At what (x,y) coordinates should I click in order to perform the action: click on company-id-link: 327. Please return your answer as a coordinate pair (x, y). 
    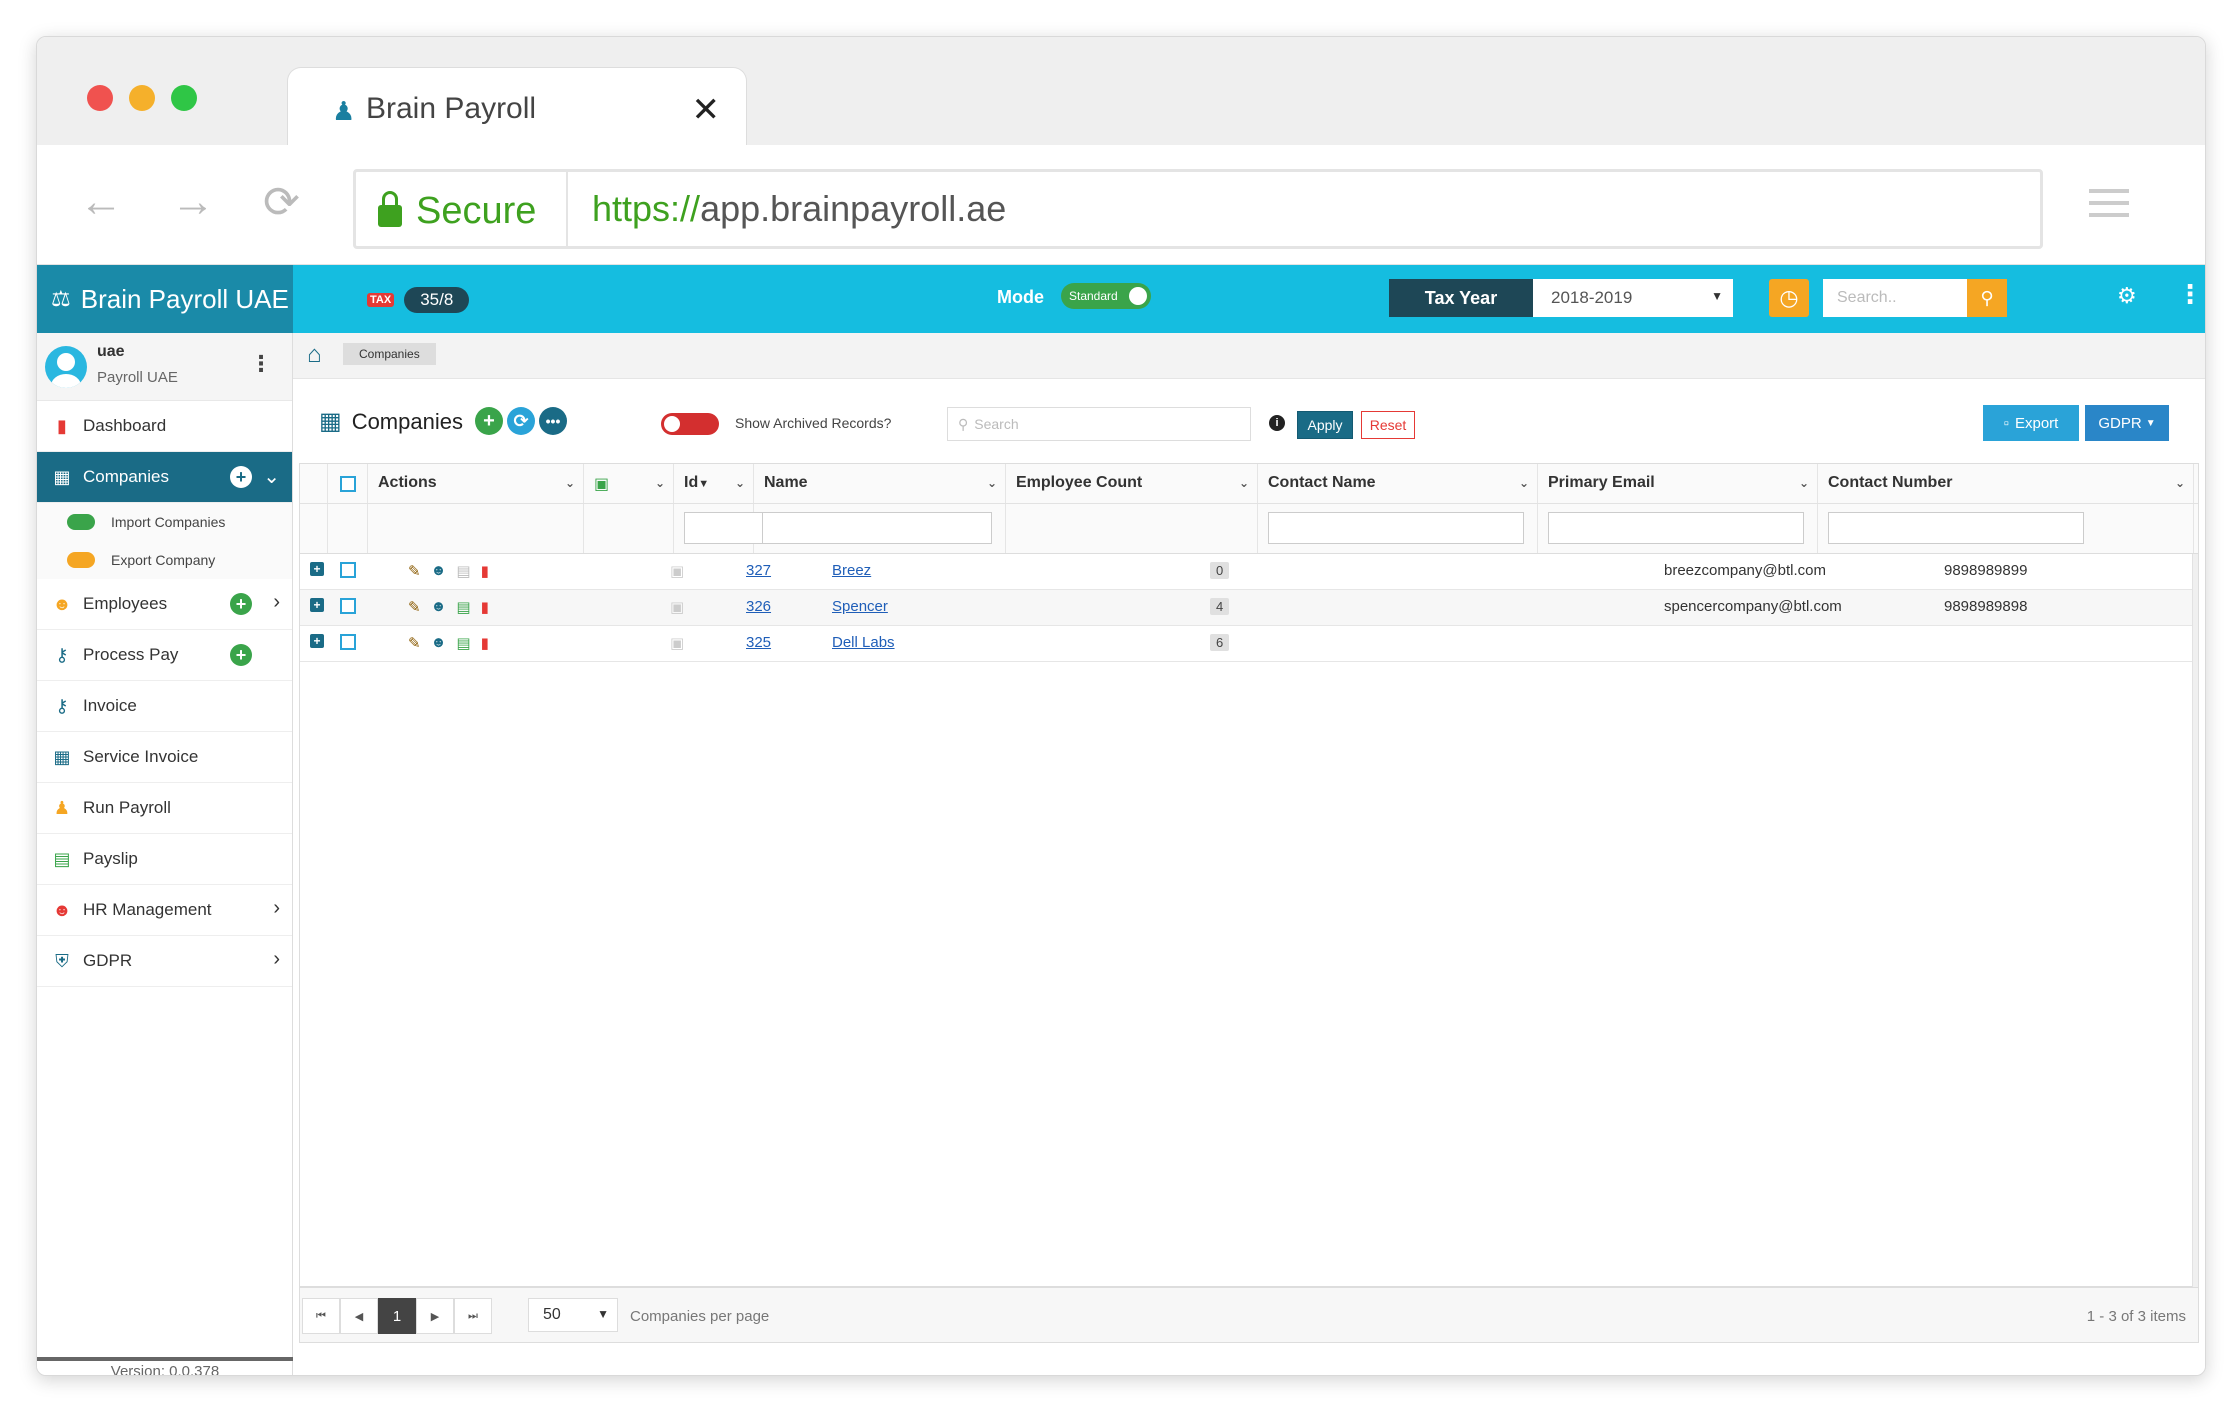
    Looking at the image, I should click on (758, 570).